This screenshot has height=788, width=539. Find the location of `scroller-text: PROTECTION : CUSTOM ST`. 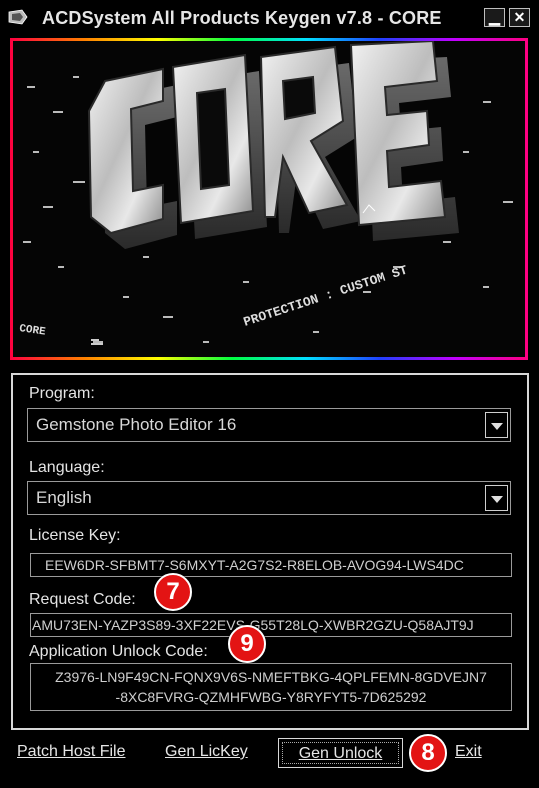

scroller-text: PROTECTION : CUSTOM ST is located at coordinates (326, 295).